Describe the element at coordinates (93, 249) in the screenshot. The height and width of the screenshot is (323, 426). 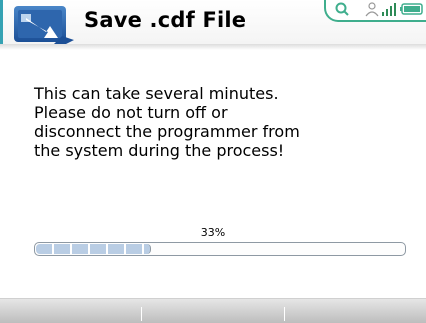
I see `progress-fill` at that location.